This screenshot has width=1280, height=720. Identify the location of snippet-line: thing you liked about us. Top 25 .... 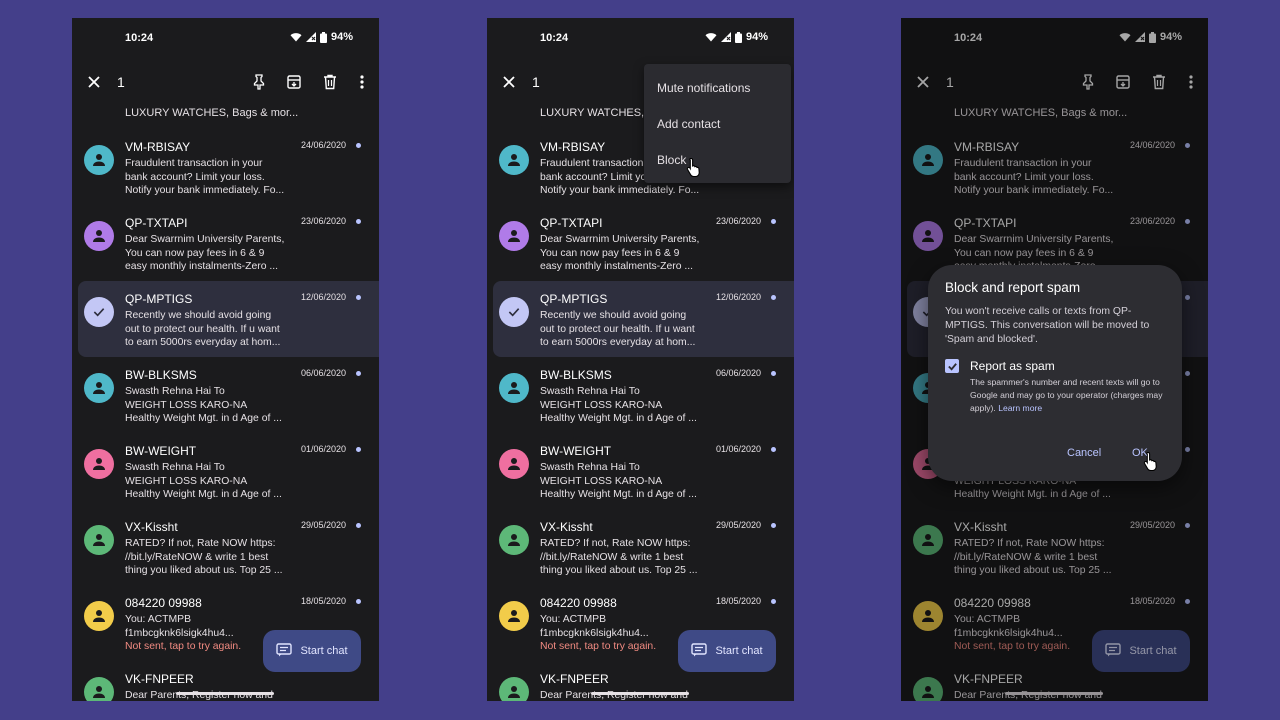
(204, 570).